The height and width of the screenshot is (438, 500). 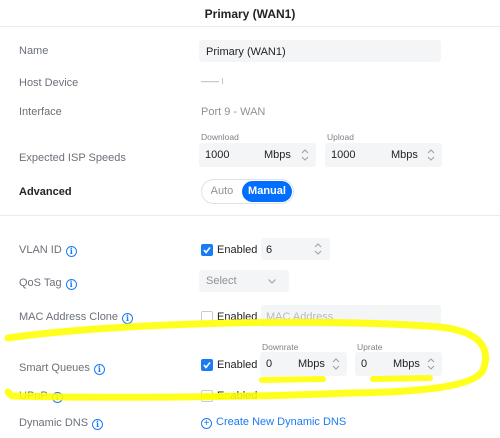 What do you see at coordinates (71, 284) in the screenshot?
I see `qos-info-icon: i` at bounding box center [71, 284].